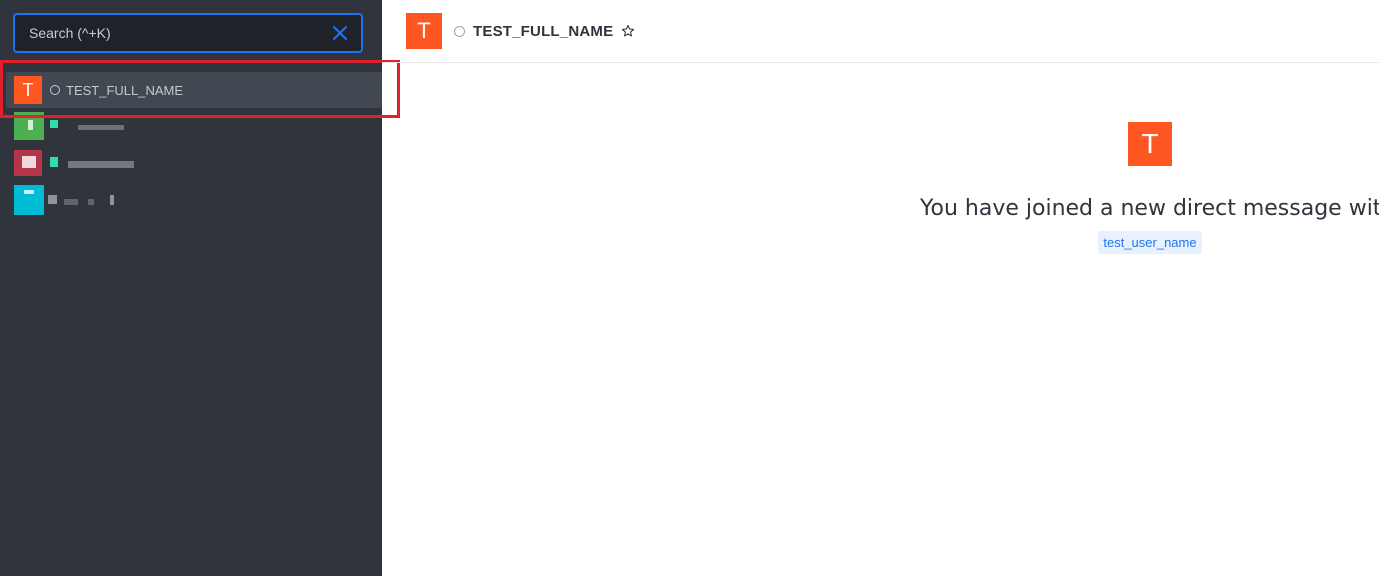  What do you see at coordinates (880, 31) in the screenshot?
I see `room-header: T TEST_FULL_NAME` at bounding box center [880, 31].